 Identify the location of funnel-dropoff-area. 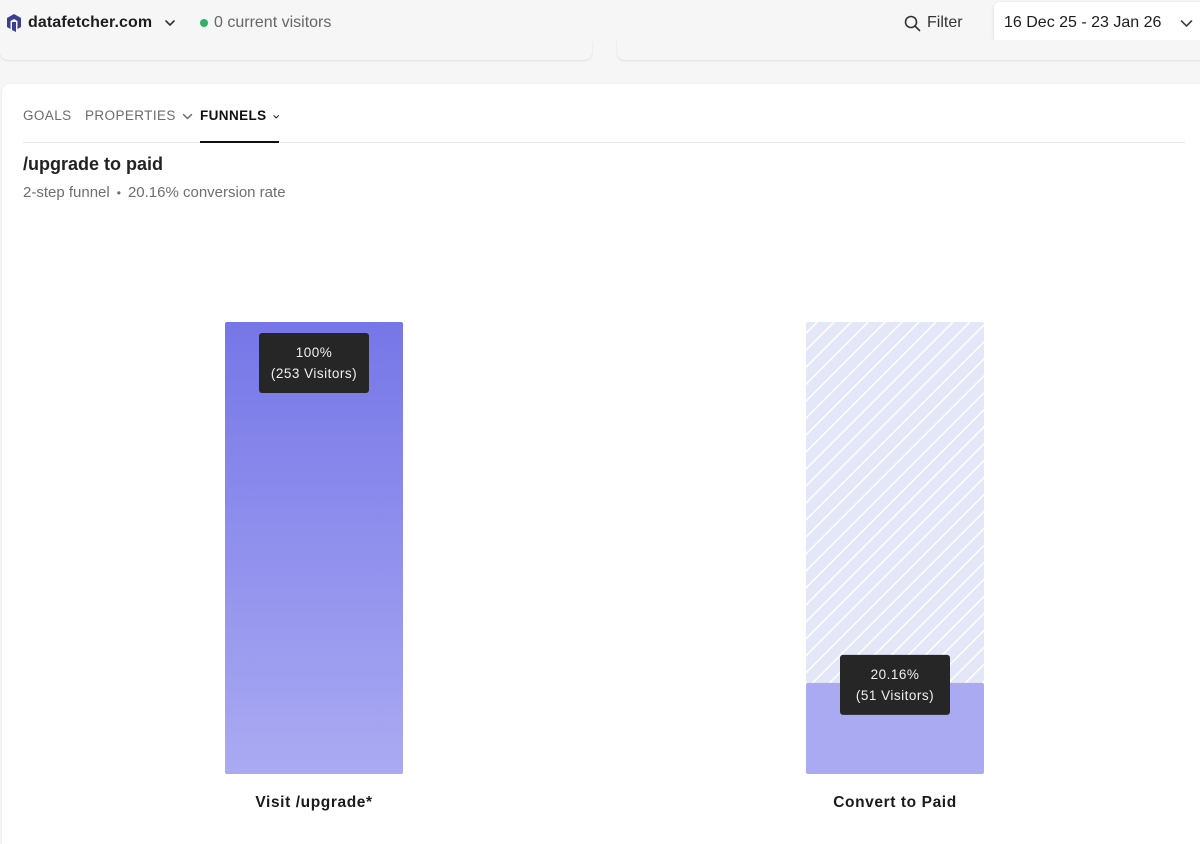
(895, 502).